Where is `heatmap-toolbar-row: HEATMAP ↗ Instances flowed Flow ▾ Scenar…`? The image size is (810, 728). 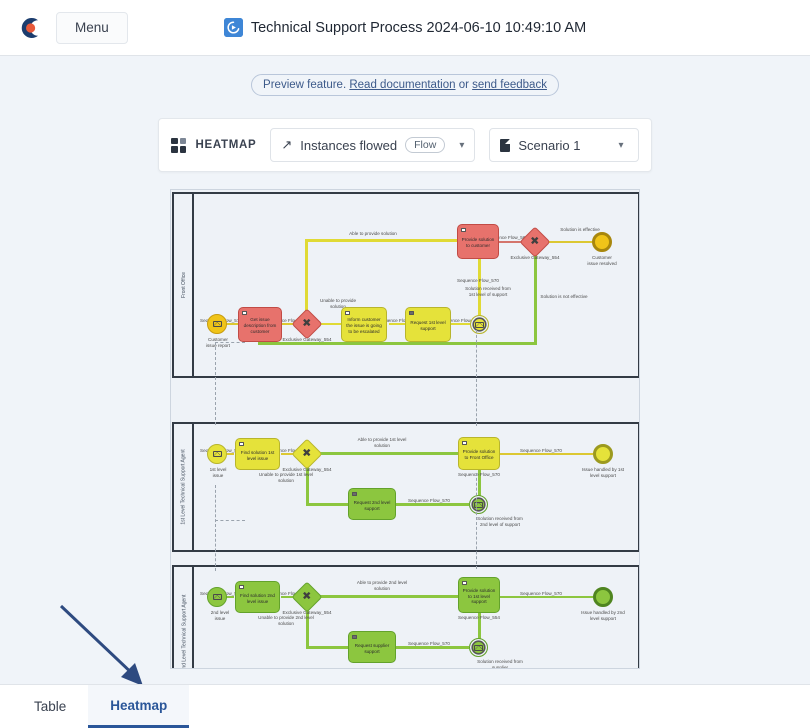 heatmap-toolbar-row: HEATMAP ↗ Instances flowed Flow ▾ Scenar… is located at coordinates (405, 145).